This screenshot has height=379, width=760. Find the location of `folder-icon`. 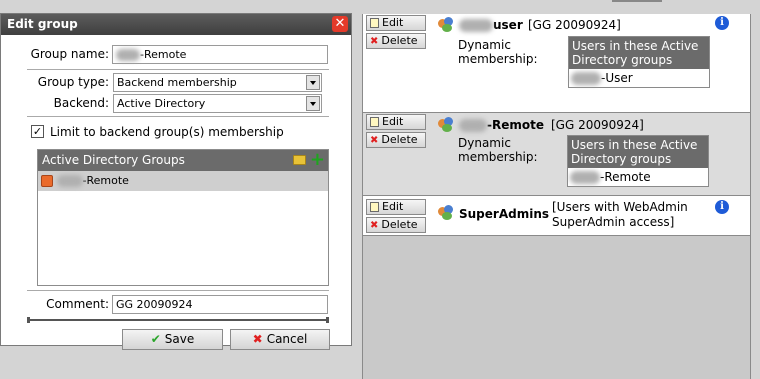

folder-icon is located at coordinates (299, 160).